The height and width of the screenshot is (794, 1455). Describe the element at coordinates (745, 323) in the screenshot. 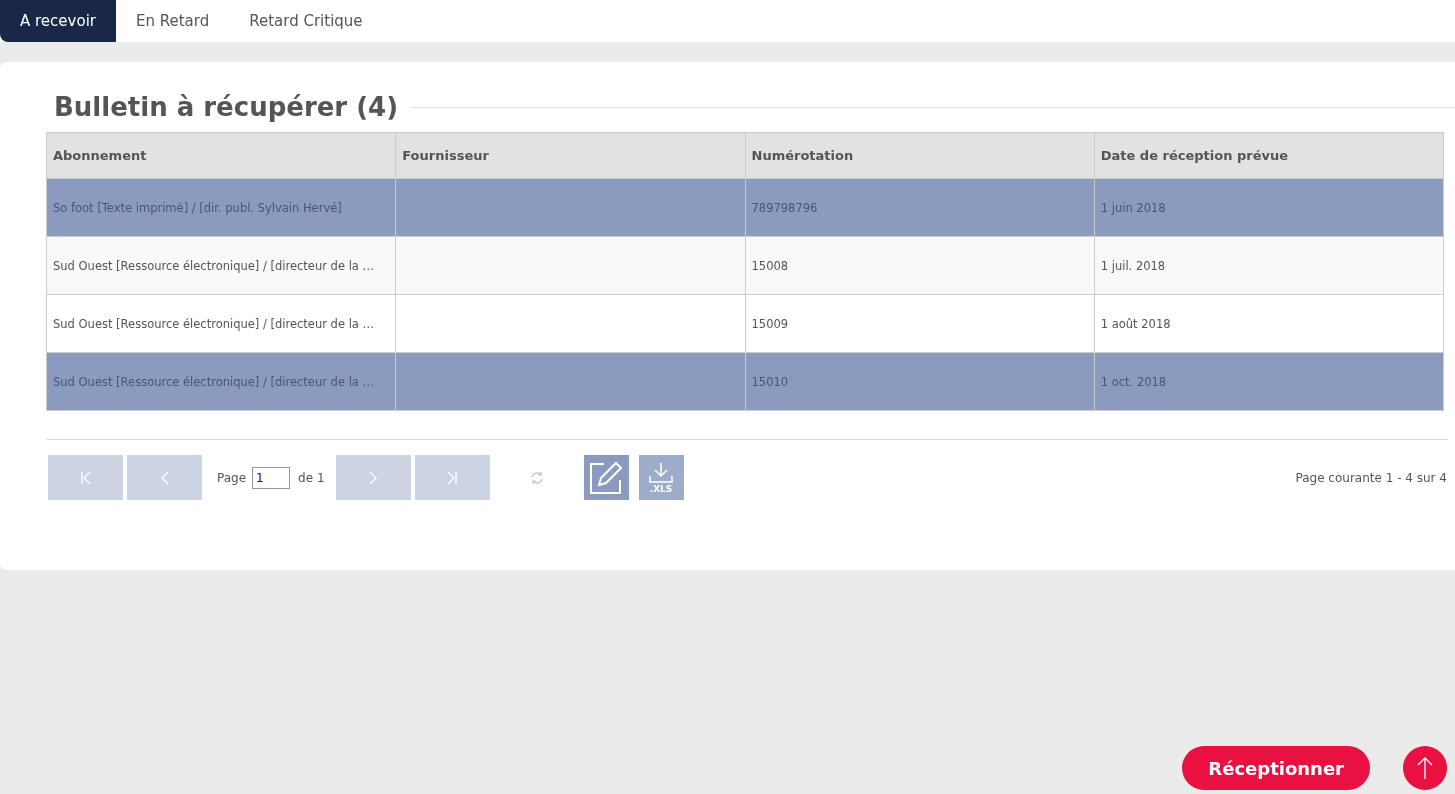

I see `table-row: Sud Ouest [Ressource électronique] / [directeur de la … 15009 1 août 2018` at that location.